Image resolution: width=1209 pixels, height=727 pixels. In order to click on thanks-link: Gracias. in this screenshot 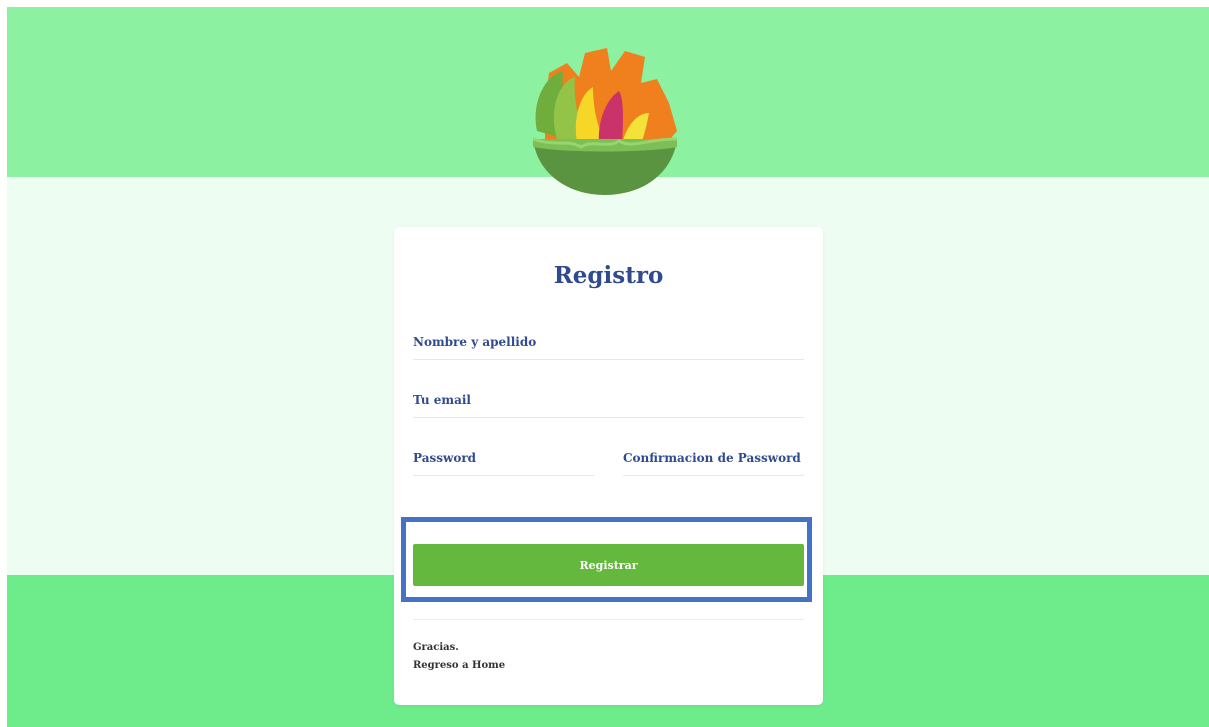, I will do `click(459, 648)`.